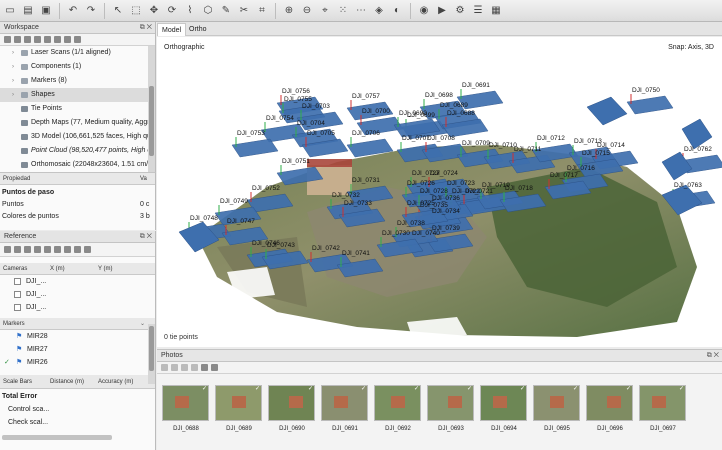  What do you see at coordinates (241, 221) in the screenshot?
I see `camera-label: DJI_0747` at bounding box center [241, 221].